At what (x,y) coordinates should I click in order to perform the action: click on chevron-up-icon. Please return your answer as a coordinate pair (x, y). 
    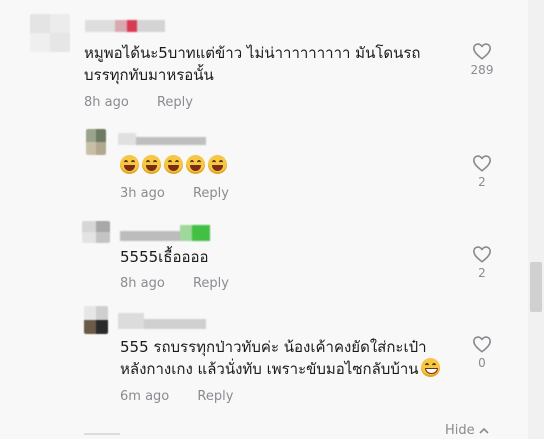
    Looking at the image, I should click on (484, 430).